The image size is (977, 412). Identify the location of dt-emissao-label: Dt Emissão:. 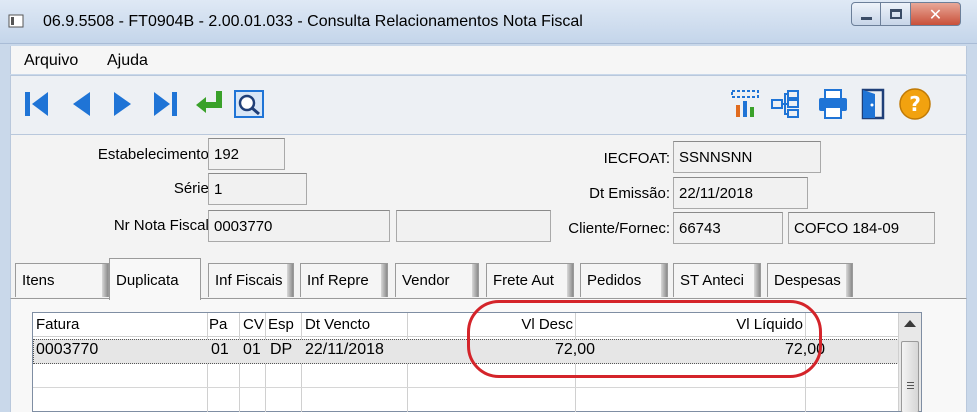
(629, 193).